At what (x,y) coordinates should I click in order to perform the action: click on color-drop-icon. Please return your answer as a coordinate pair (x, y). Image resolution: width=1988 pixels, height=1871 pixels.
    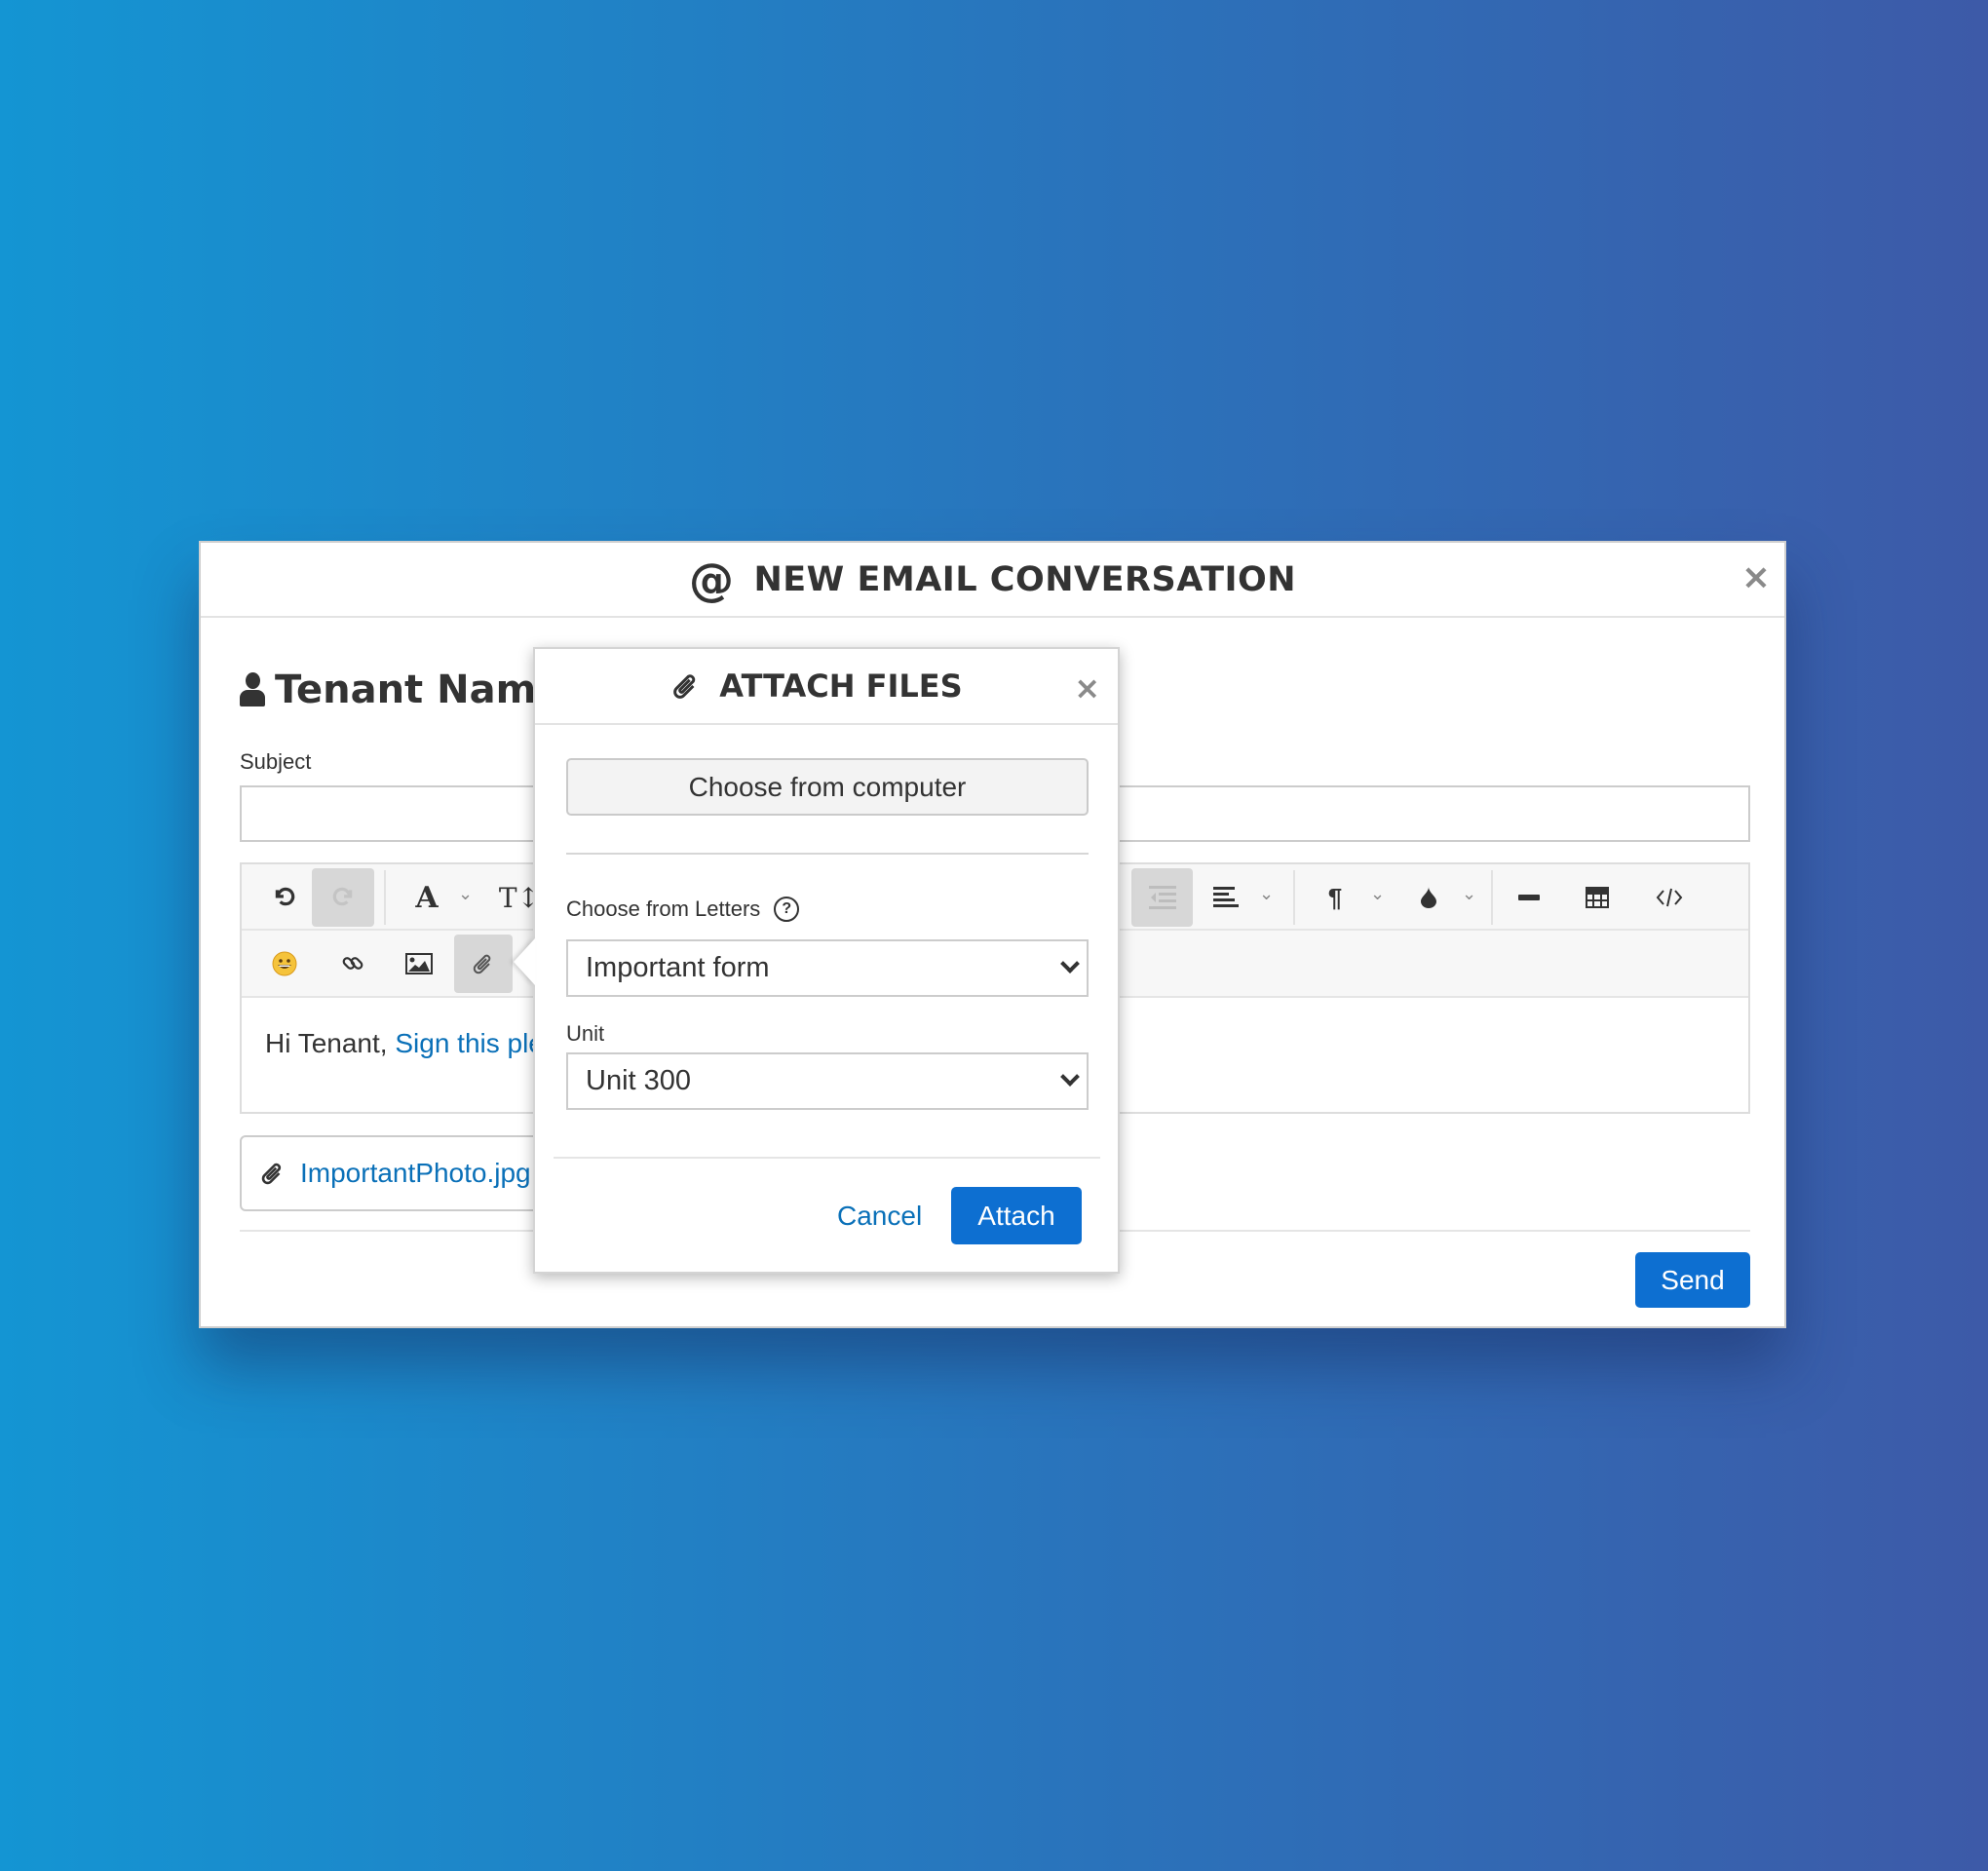
    Looking at the image, I should click on (1429, 897).